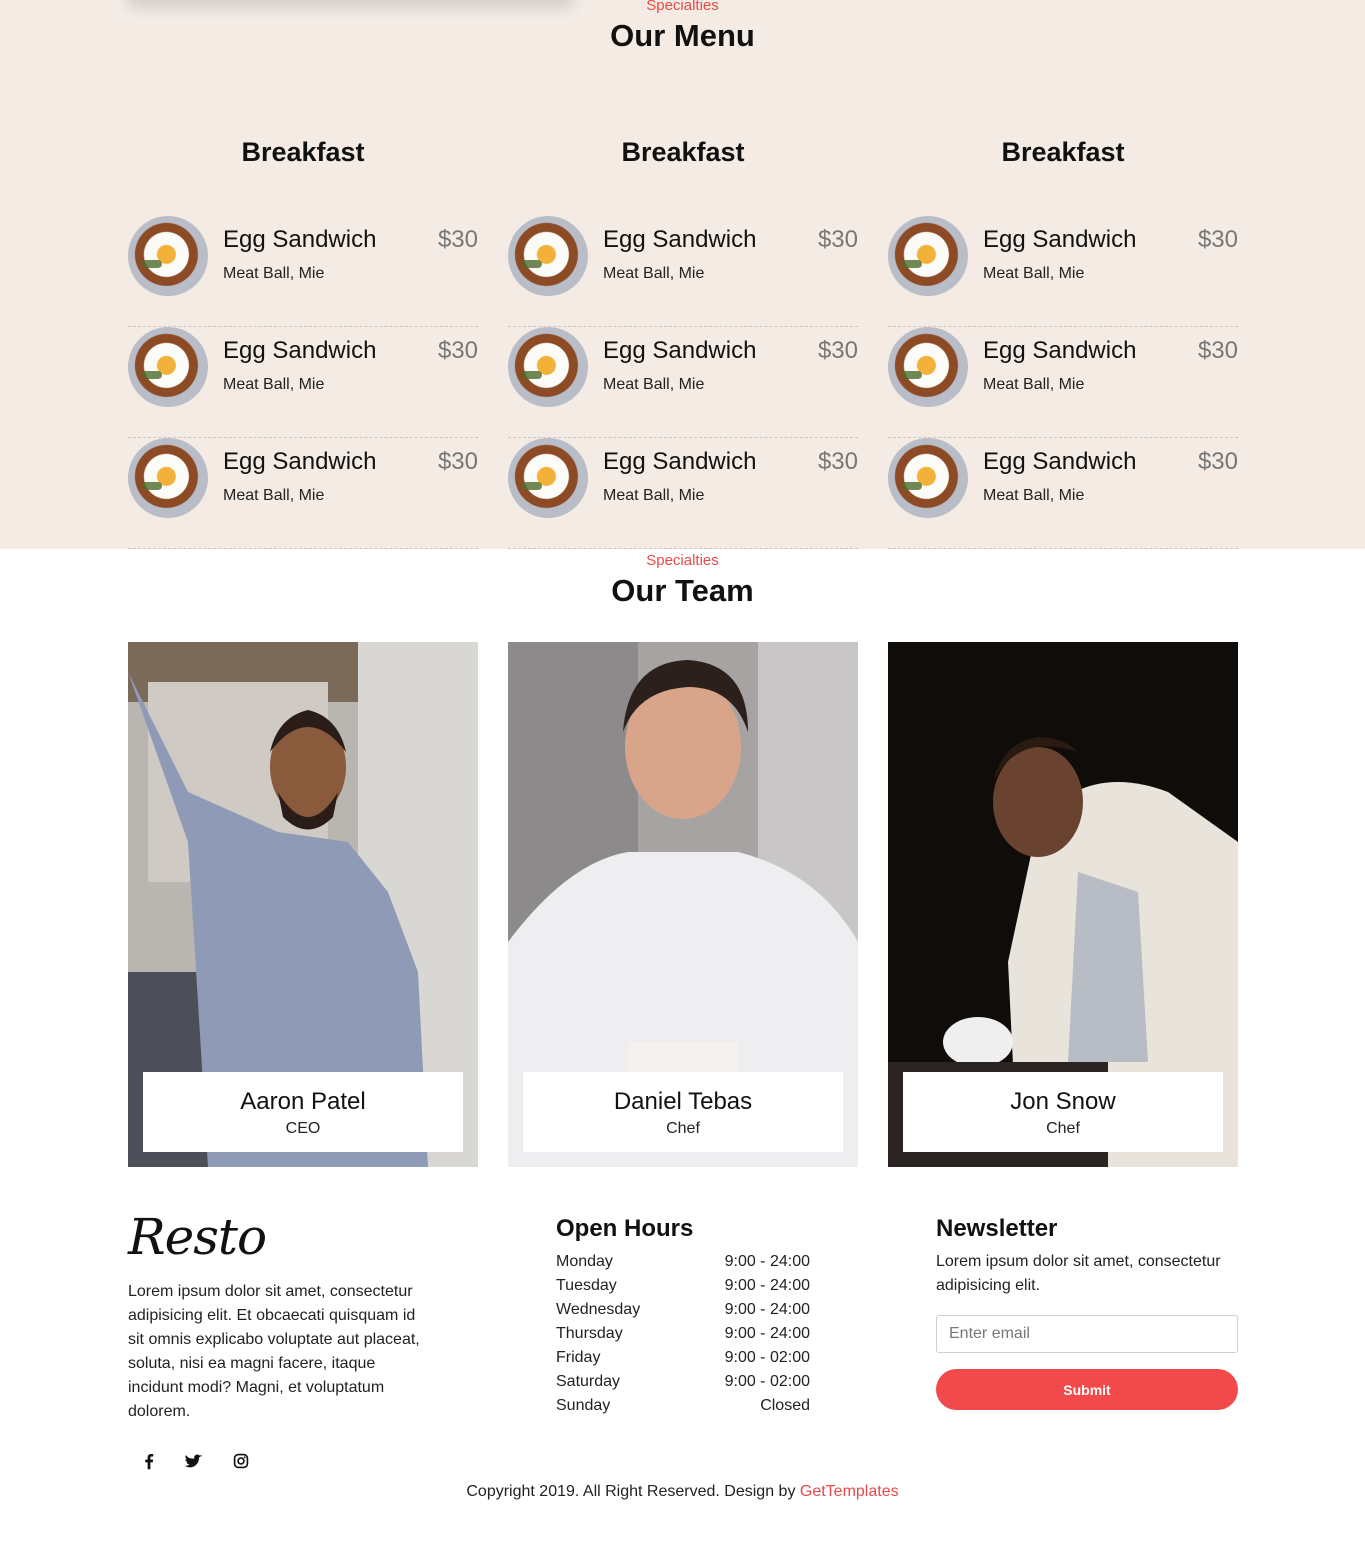  I want to click on gettemplates-link: GetTemplates, so click(849, 1491).